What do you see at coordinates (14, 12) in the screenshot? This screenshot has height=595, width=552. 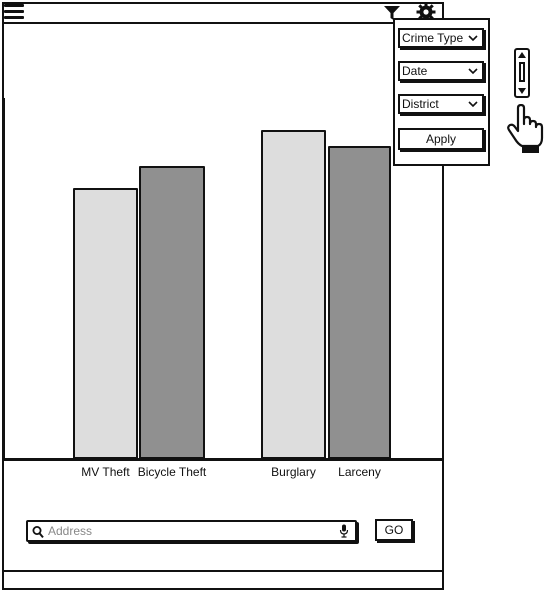 I see `hamburger-icon` at bounding box center [14, 12].